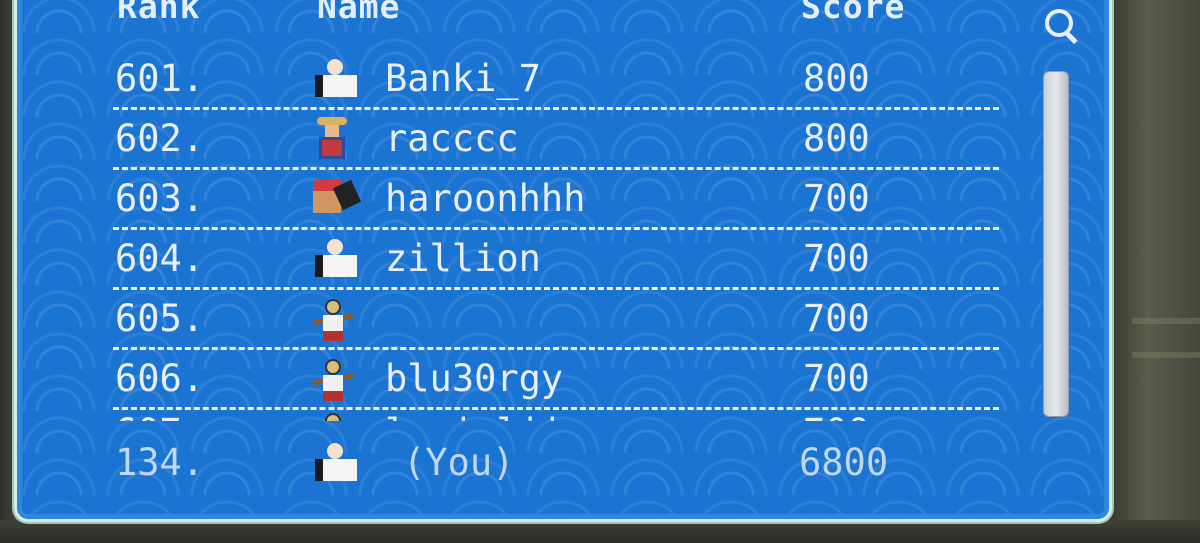  What do you see at coordinates (159, 416) in the screenshot?
I see `row-rank: 607.` at bounding box center [159, 416].